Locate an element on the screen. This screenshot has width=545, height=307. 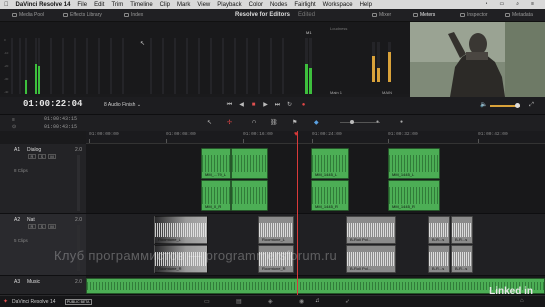
color-page-icon: ◉ is located at coordinates (301, 301).